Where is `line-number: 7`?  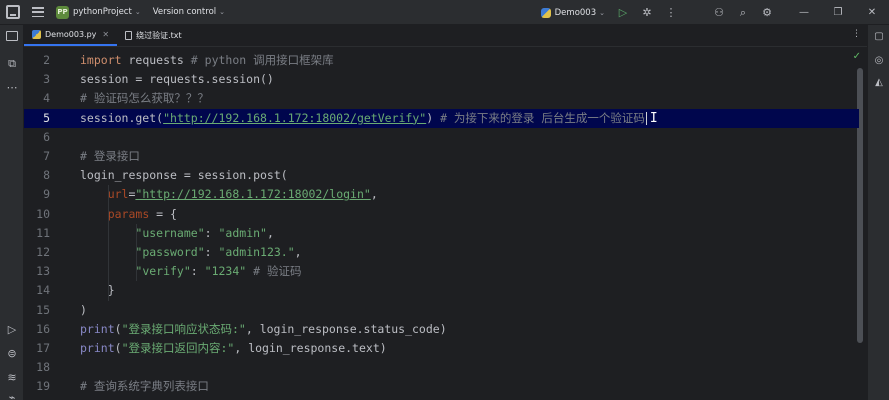 line-number: 7 is located at coordinates (46, 156).